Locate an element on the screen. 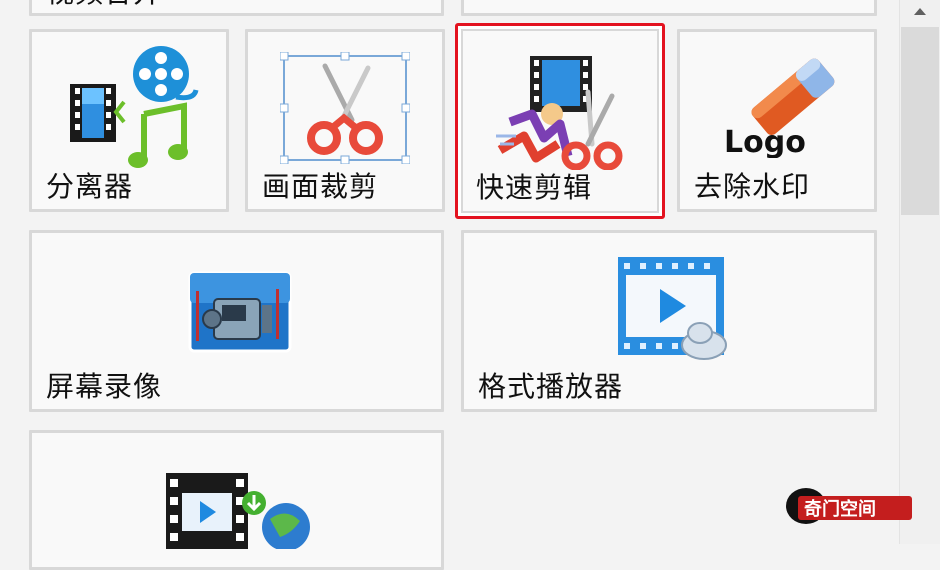 Image resolution: width=940 pixels, height=570 pixels. tool-tile-format-player: 格式播放器 is located at coordinates (669, 321).